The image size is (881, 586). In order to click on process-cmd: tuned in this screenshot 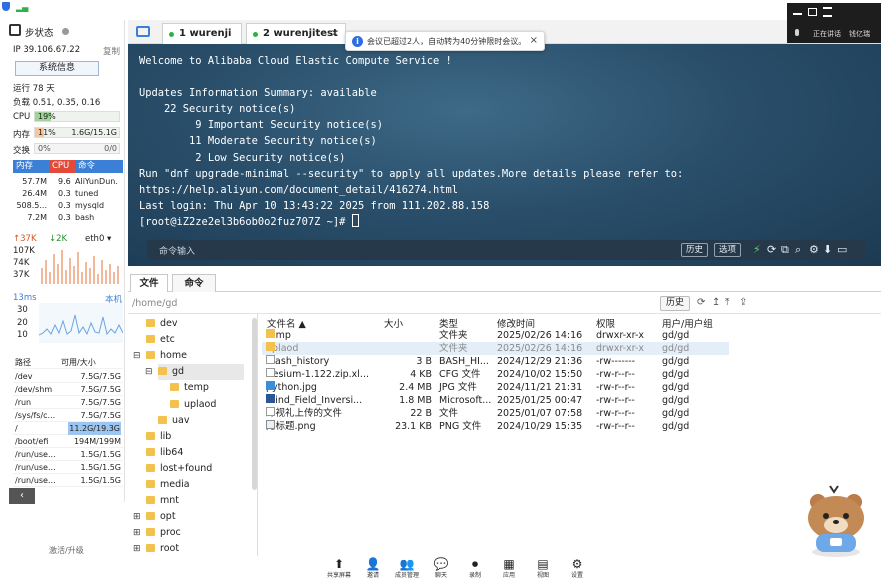, I will do `click(87, 193)`.